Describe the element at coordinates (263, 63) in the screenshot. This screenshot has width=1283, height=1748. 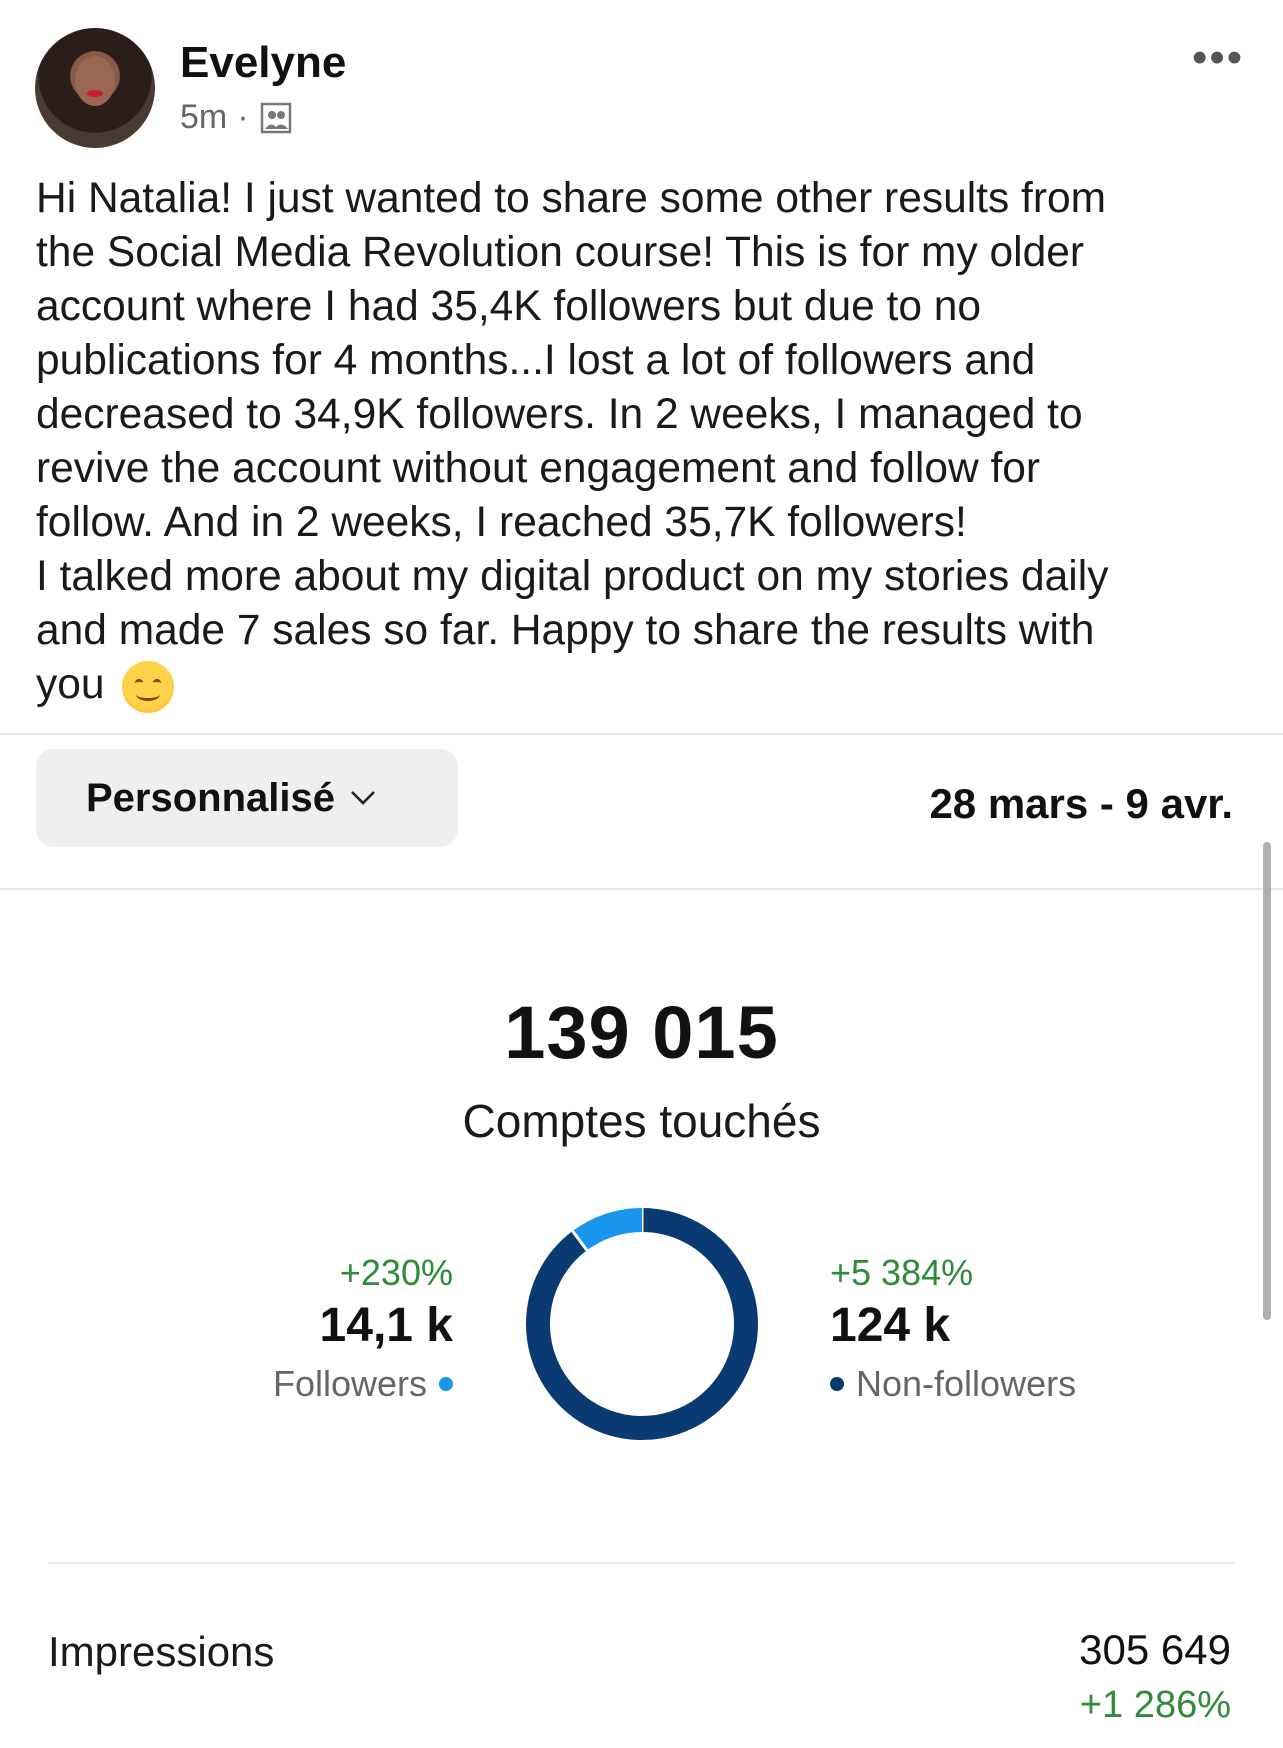
I see `author-name: Evelyne` at that location.